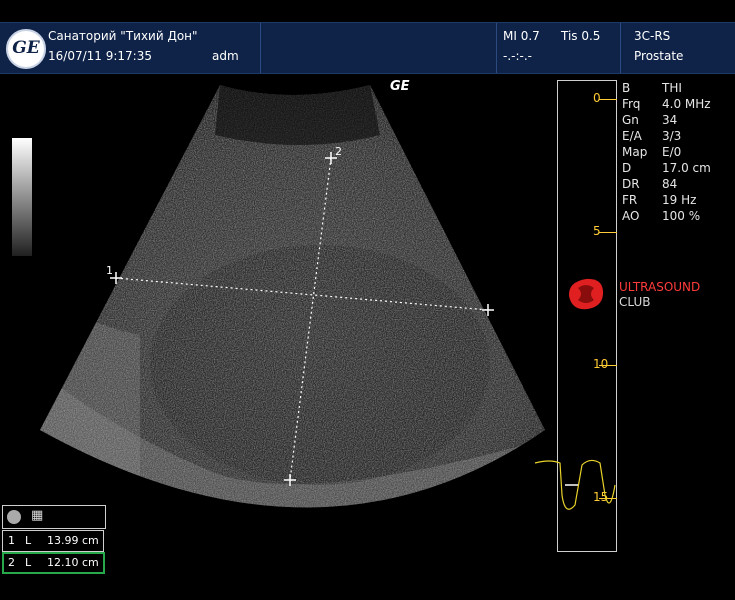 The height and width of the screenshot is (600, 735). What do you see at coordinates (11, 562) in the screenshot?
I see `measurement-index: 2` at bounding box center [11, 562].